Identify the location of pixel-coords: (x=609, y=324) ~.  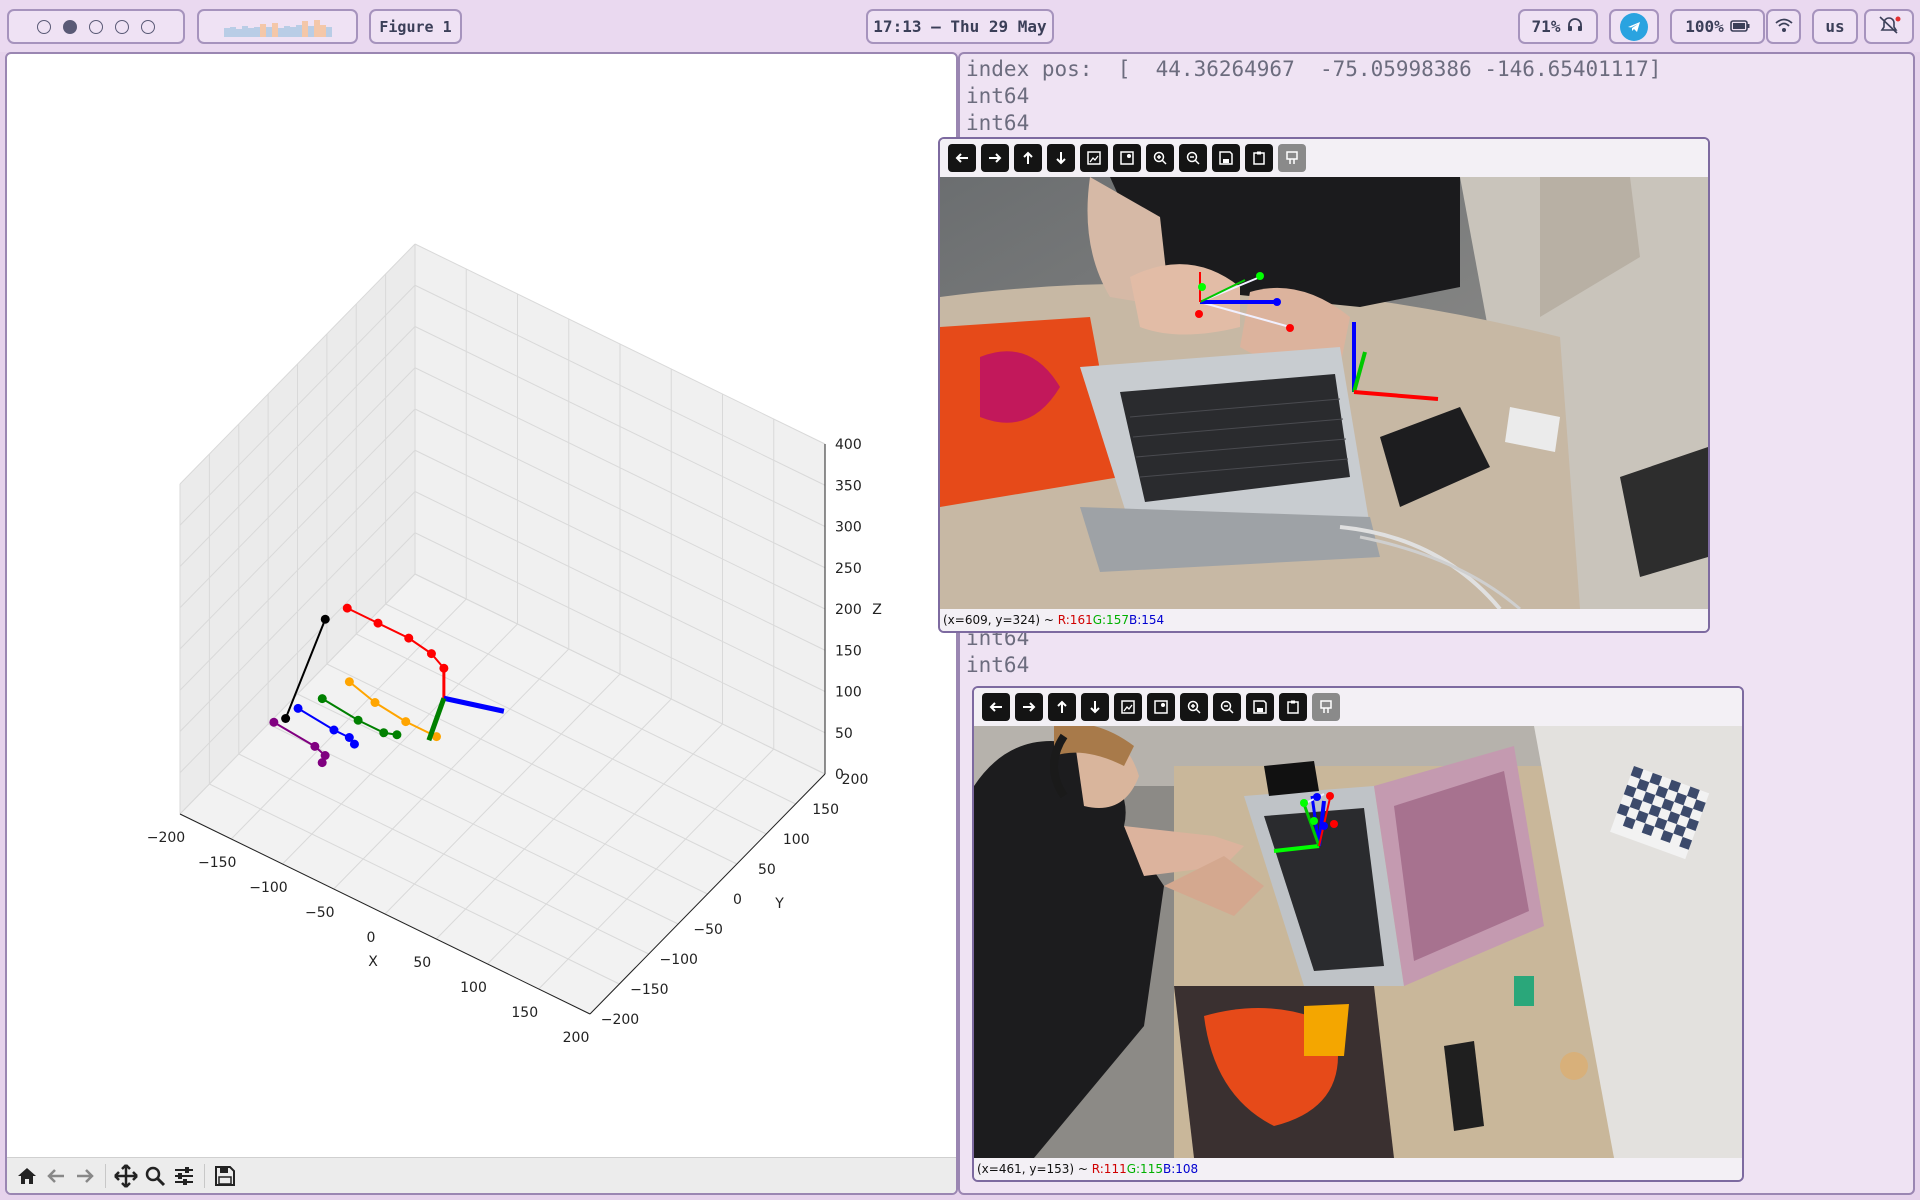
(1000, 620).